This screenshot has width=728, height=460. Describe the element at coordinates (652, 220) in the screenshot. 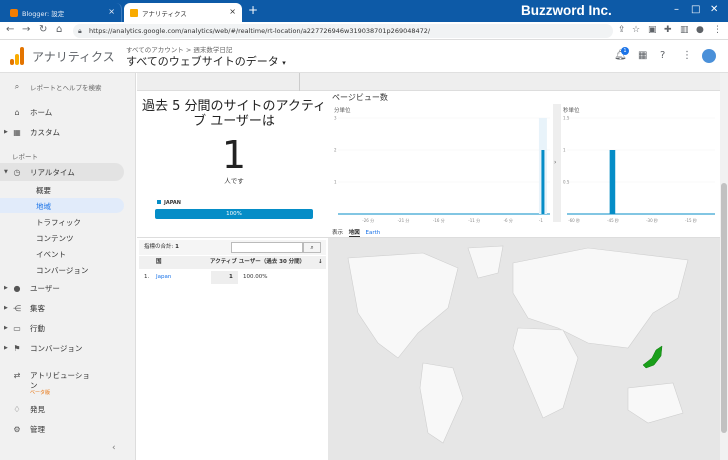

I see `x-tick-label: -30 秒` at that location.